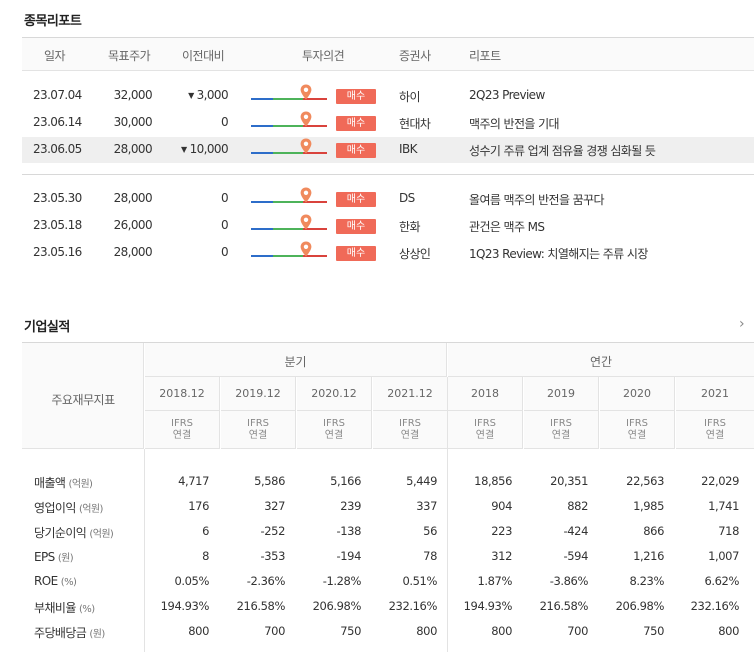 The width and height of the screenshot is (754, 652). Describe the element at coordinates (342, 581) in the screenshot. I see `metric-value: -1.28%` at that location.